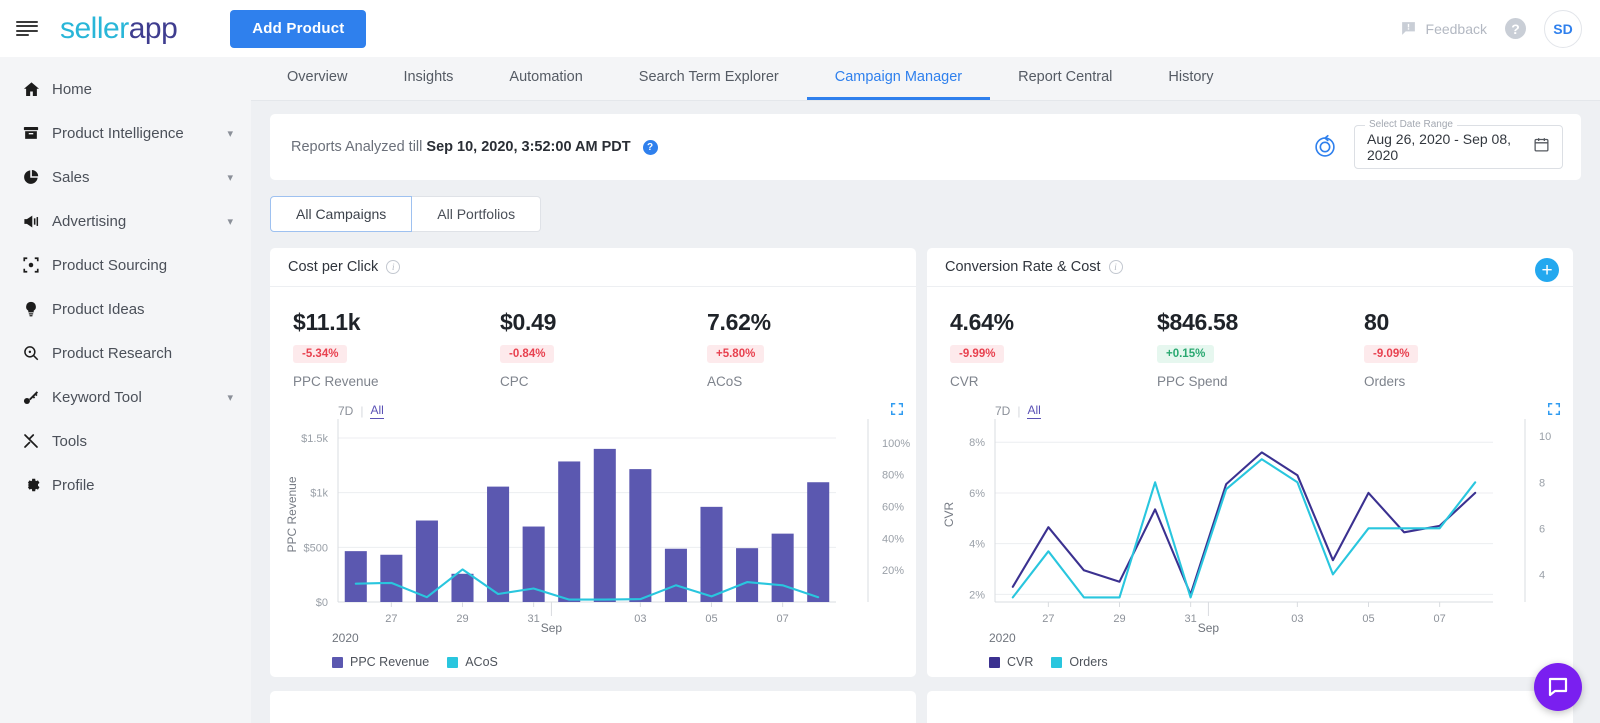 The image size is (1600, 723). What do you see at coordinates (1408, 28) in the screenshot?
I see `feedback-icon` at bounding box center [1408, 28].